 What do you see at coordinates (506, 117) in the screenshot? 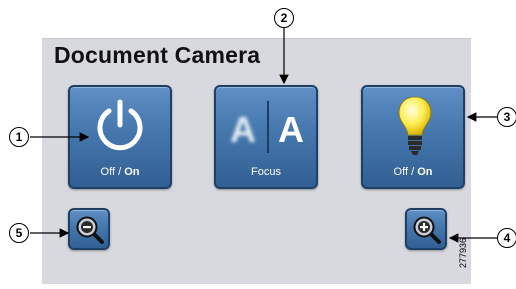
I see `callout-3: 3` at bounding box center [506, 117].